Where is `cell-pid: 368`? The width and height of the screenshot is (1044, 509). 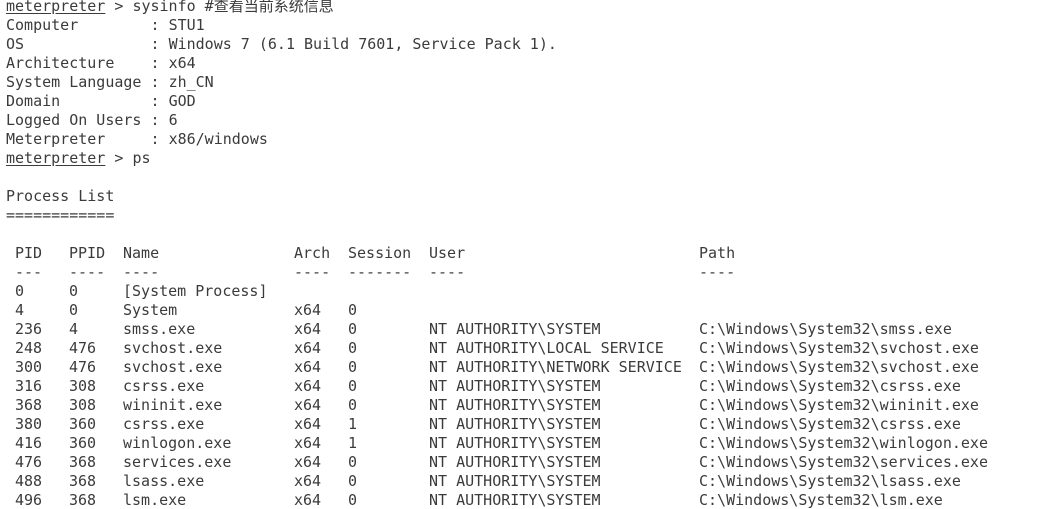
cell-pid: 368 is located at coordinates (29, 405).